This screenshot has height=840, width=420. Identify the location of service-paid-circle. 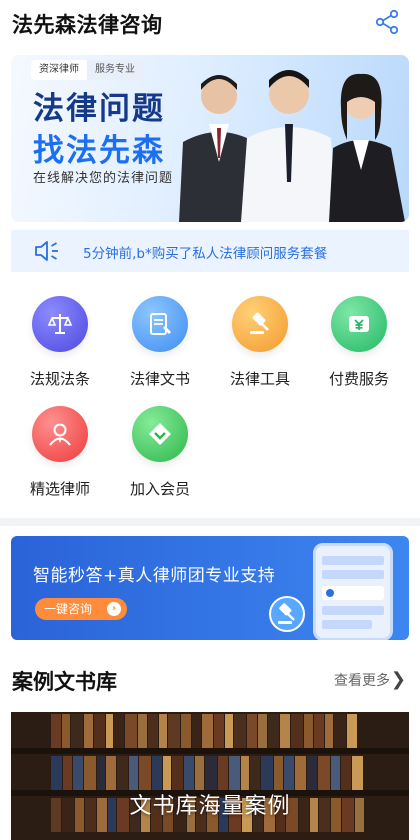
(359, 324).